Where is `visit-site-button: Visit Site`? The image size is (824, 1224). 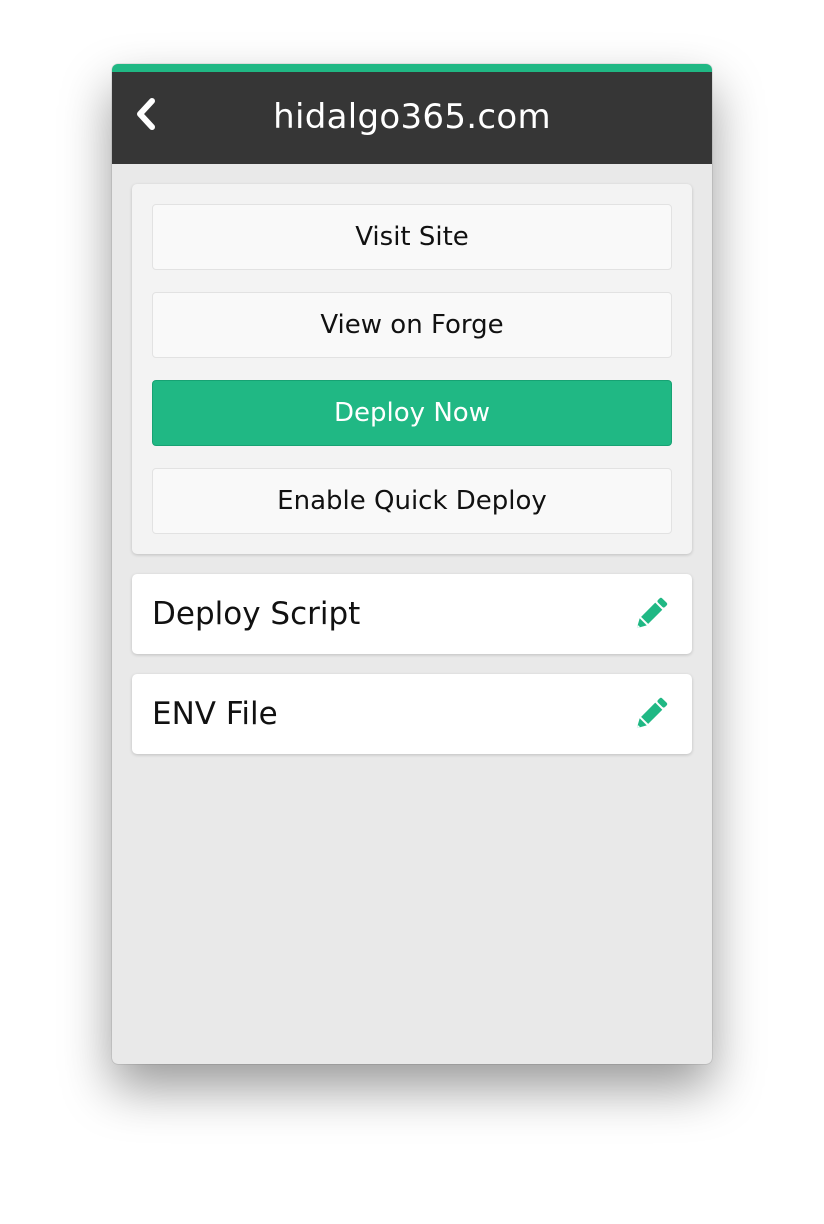 visit-site-button: Visit Site is located at coordinates (412, 237).